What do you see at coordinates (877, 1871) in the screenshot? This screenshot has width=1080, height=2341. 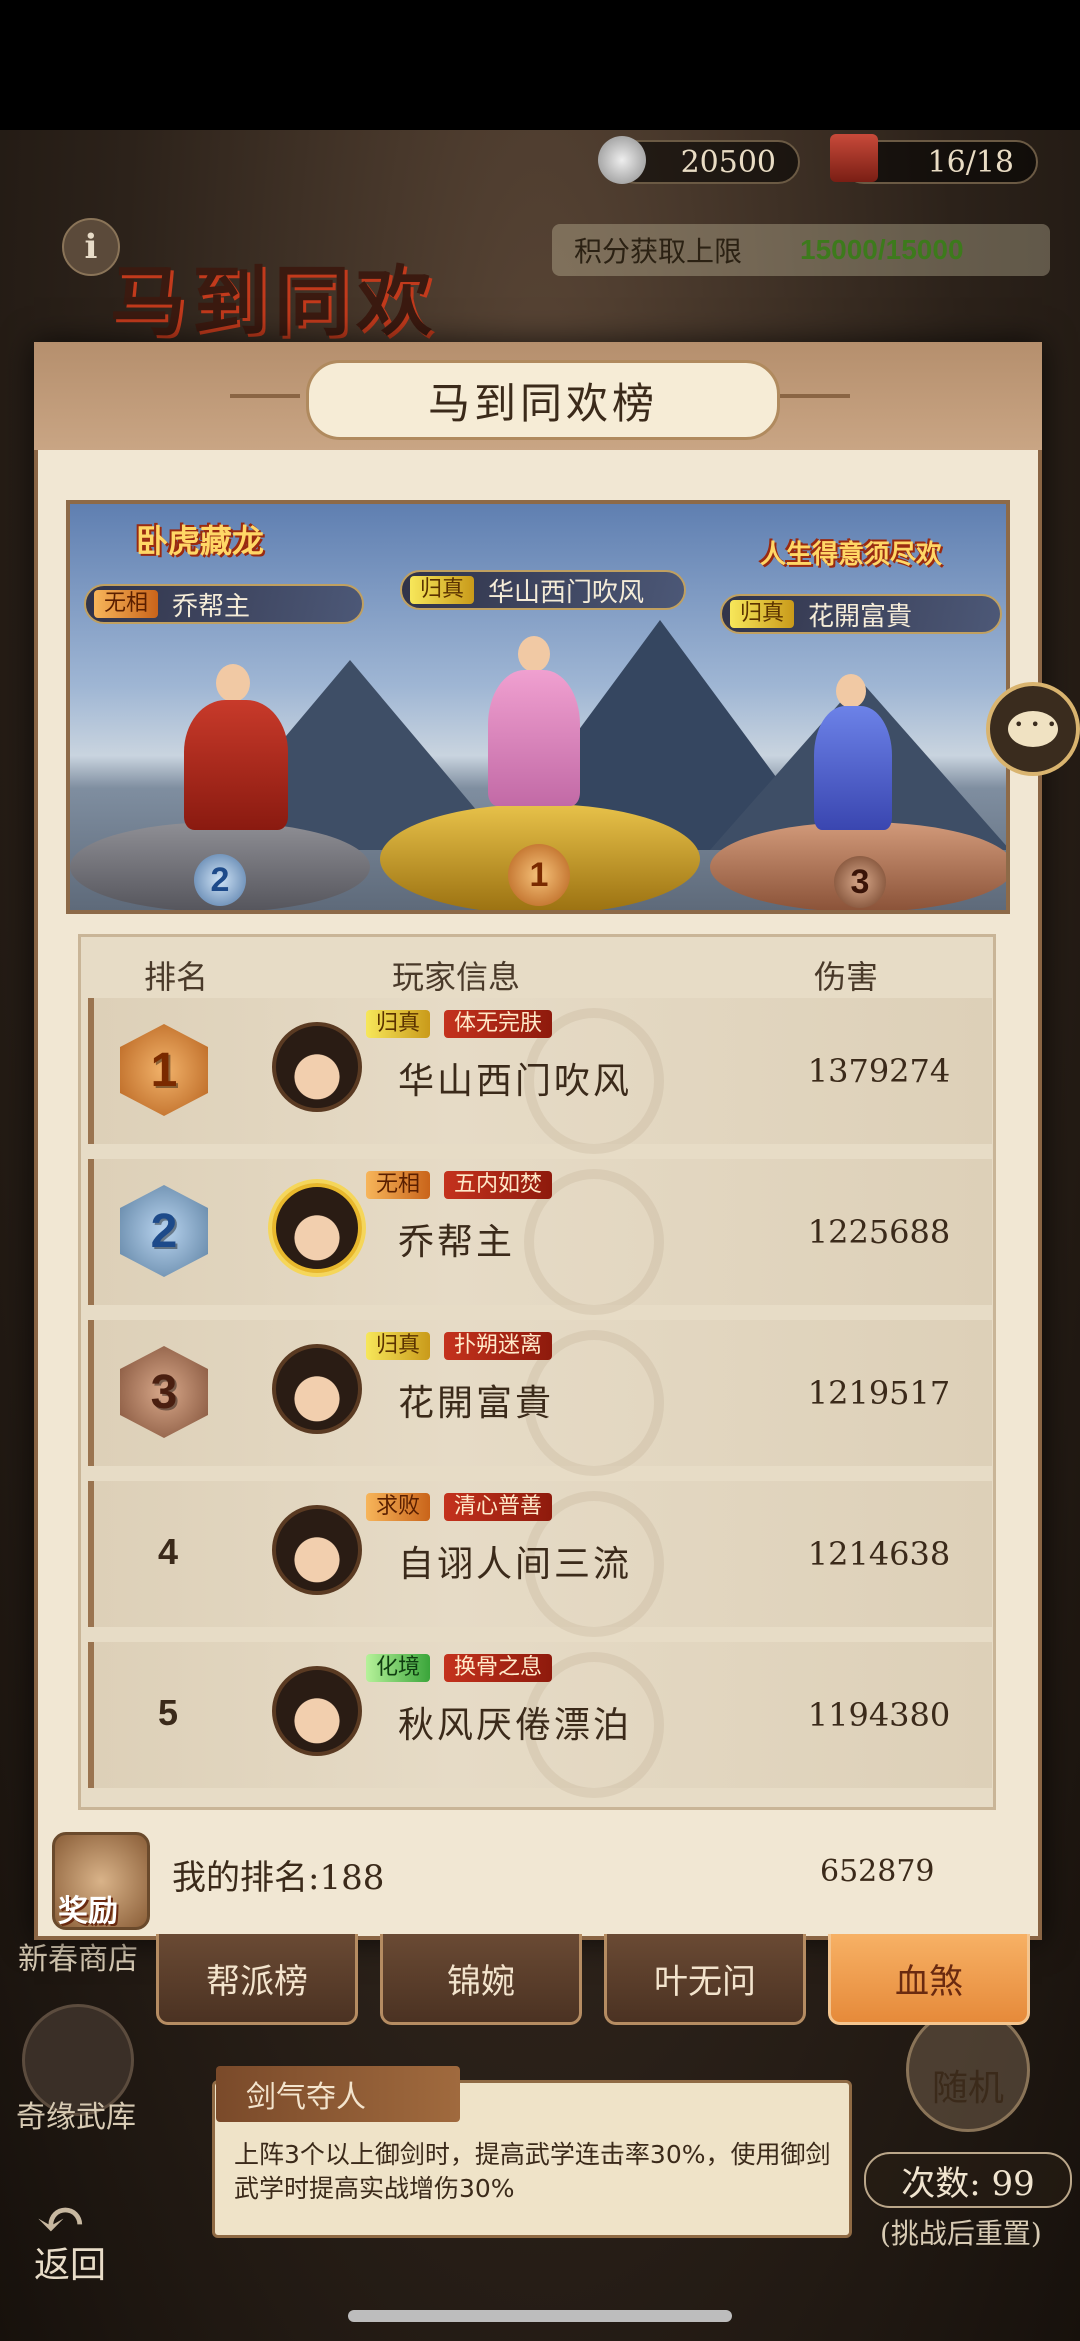 I see `my-score: 652879` at bounding box center [877, 1871].